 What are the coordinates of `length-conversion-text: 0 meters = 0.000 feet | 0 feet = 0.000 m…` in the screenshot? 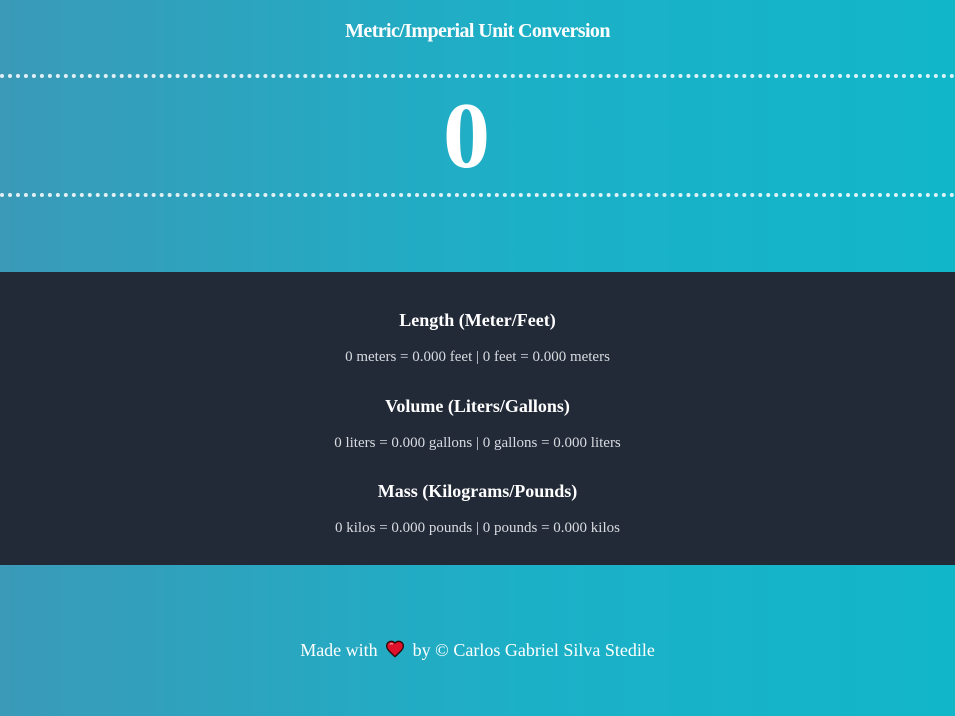 It's located at (477, 357).